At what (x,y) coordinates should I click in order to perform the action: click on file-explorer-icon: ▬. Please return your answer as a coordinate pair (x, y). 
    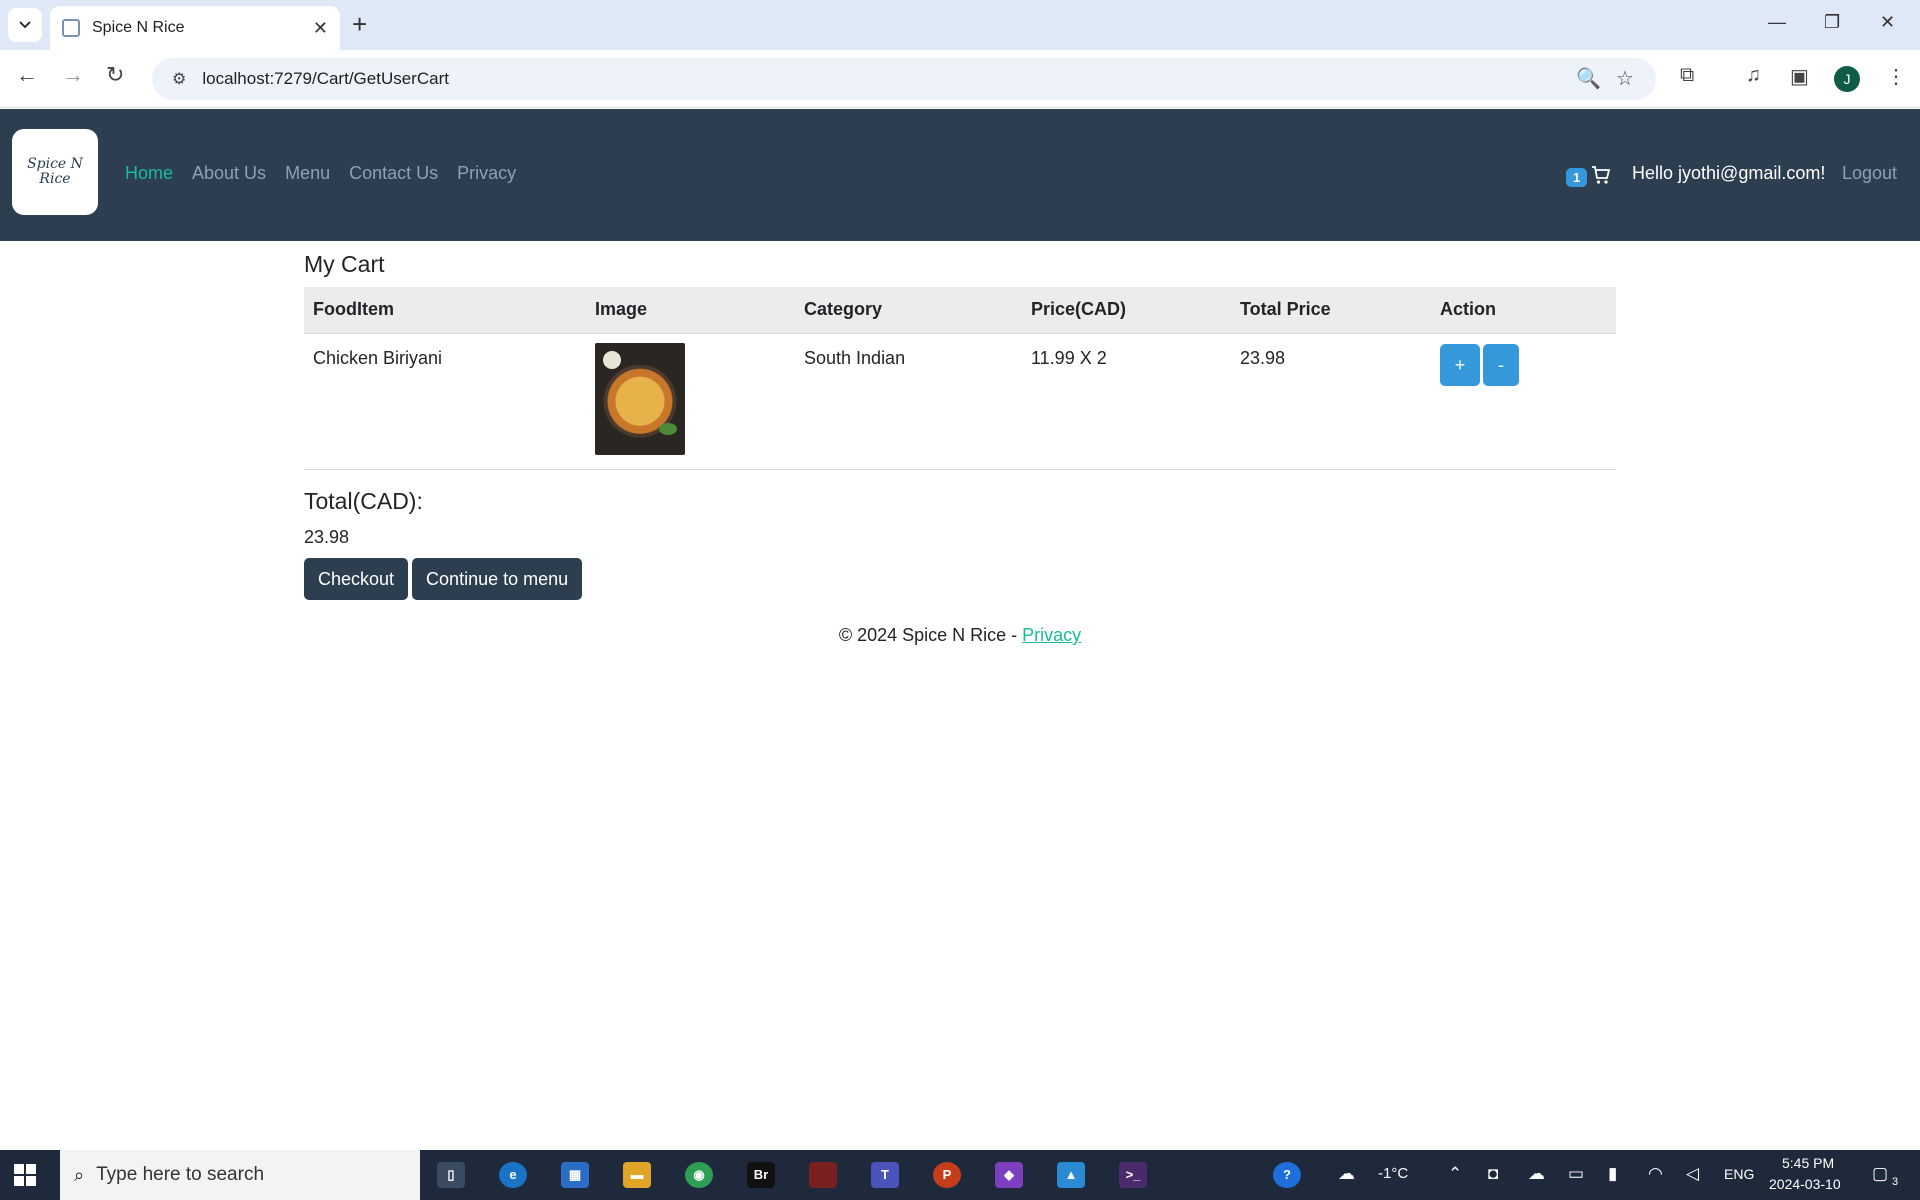
    Looking at the image, I should click on (637, 1175).